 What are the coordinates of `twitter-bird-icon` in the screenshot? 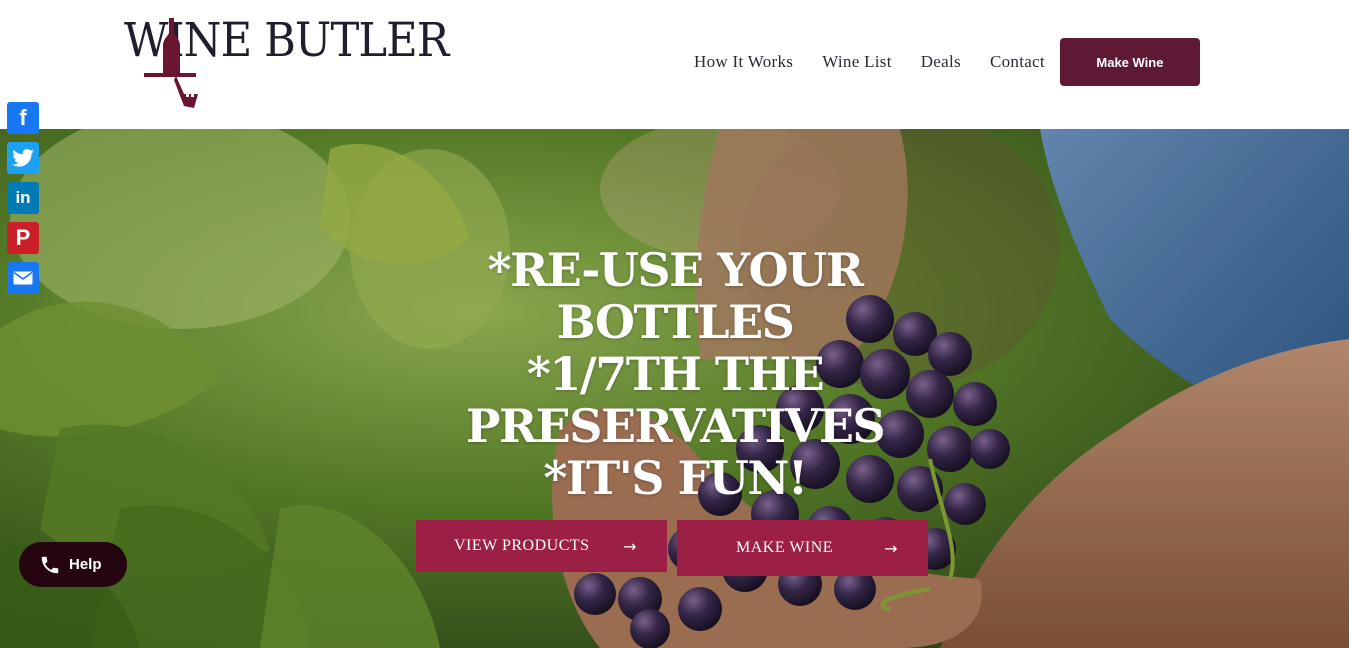 It's located at (23, 158).